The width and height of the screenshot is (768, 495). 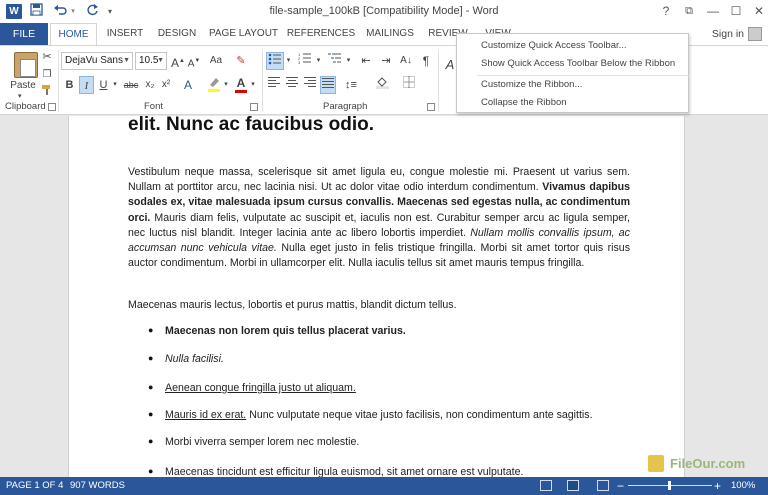 What do you see at coordinates (573, 485) in the screenshot?
I see `print-layout-icon` at bounding box center [573, 485].